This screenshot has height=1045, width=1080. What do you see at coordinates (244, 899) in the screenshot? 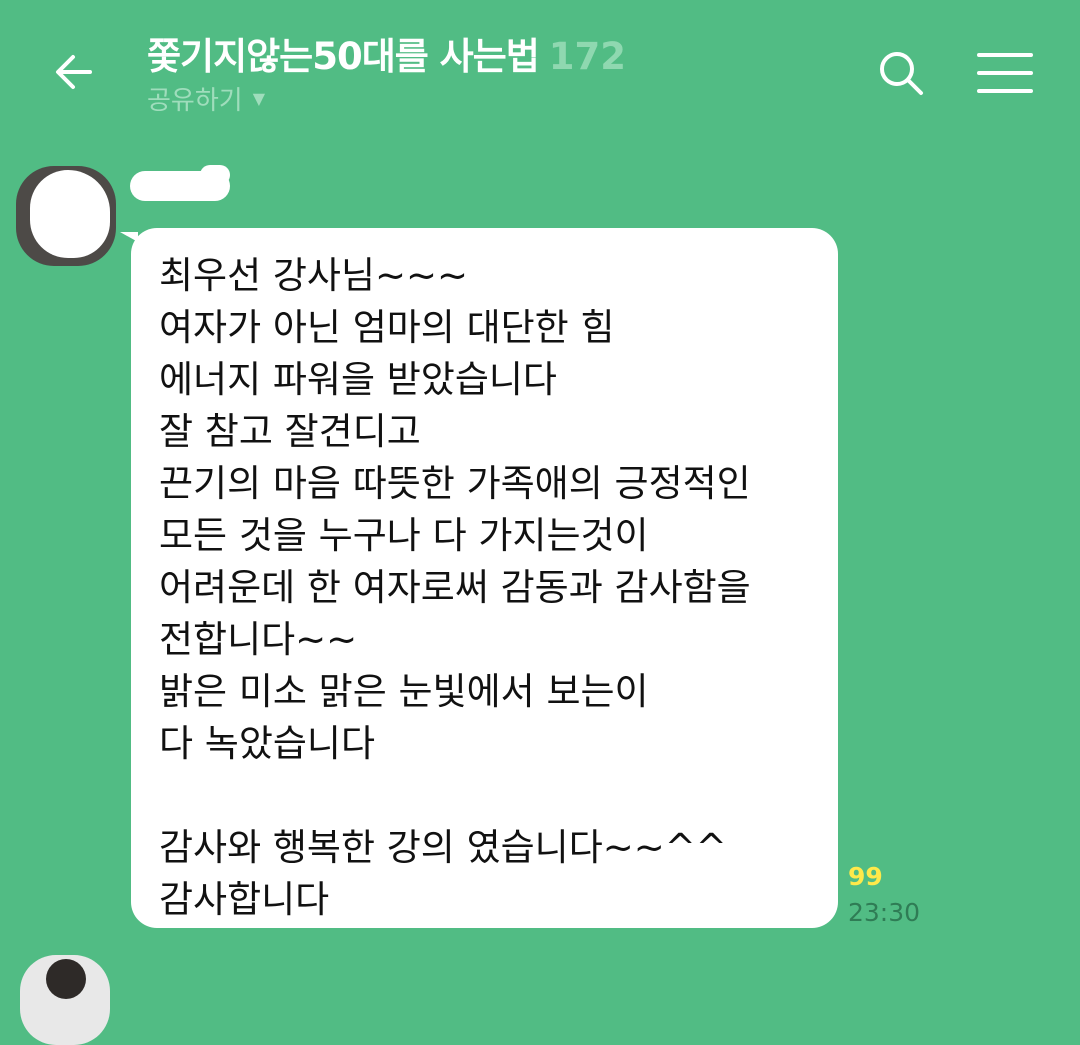
I see `message-line: 감사합니다` at bounding box center [244, 899].